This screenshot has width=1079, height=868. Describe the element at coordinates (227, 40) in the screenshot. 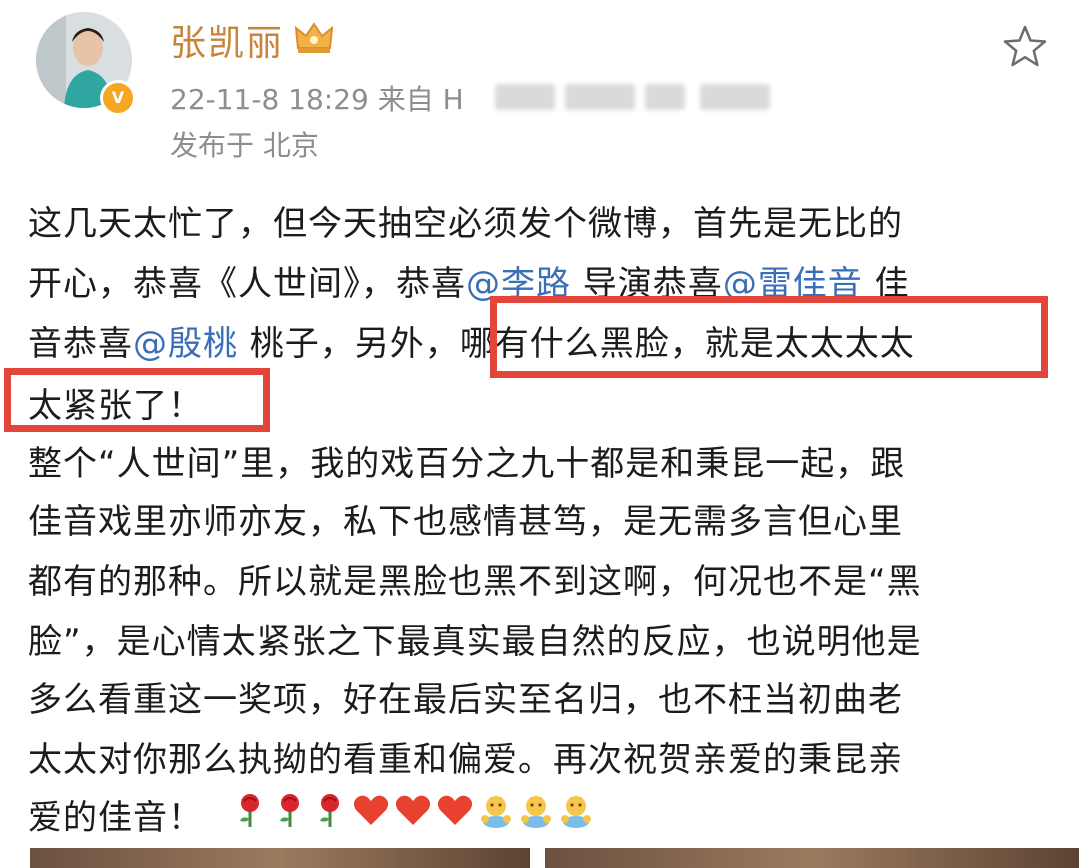

I see `username: 张凯丽` at that location.